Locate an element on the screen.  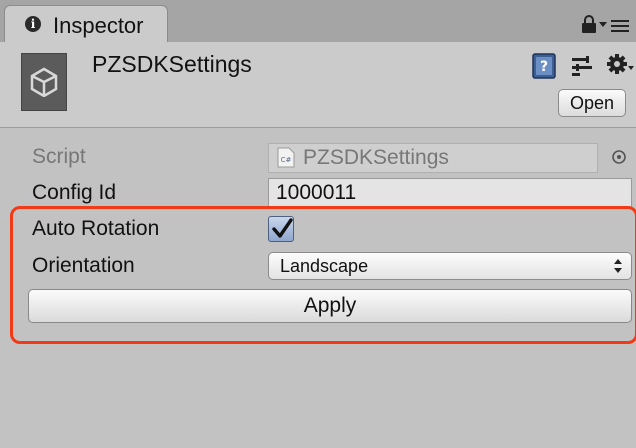
tab-bar: i Inspector is located at coordinates (318, 21).